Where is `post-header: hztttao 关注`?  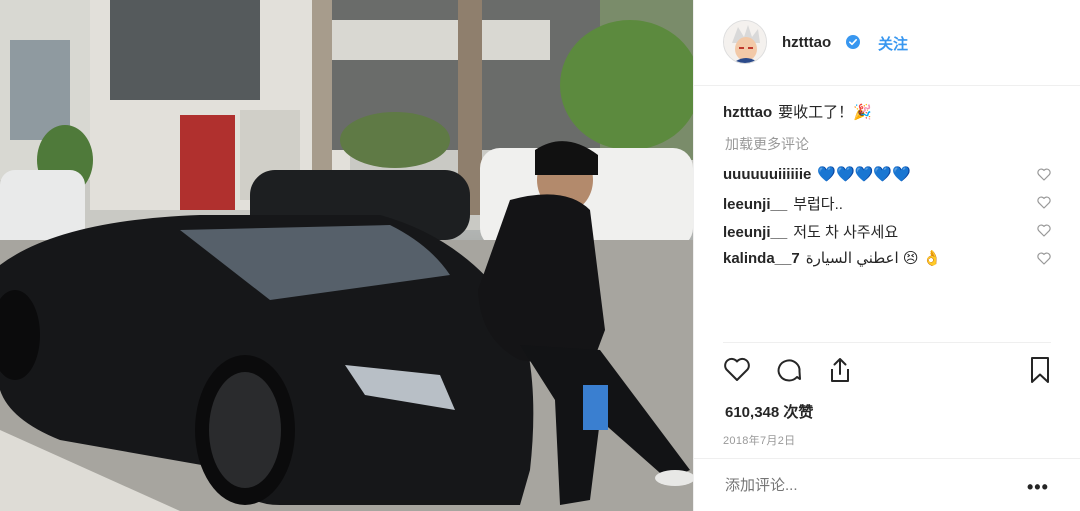 post-header: hztttao 关注 is located at coordinates (887, 43).